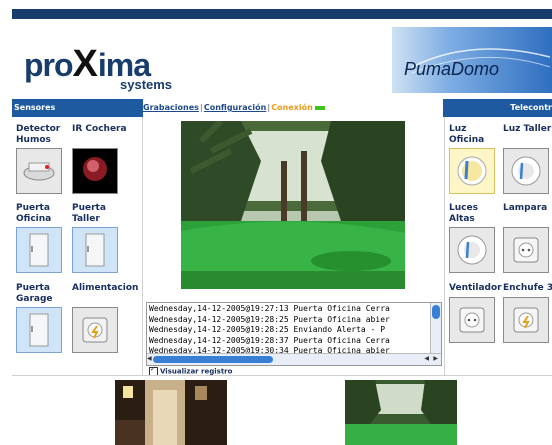 The height and width of the screenshot is (445, 552). I want to click on nav-menu: Grabaciones|Configuración|Conexión, so click(293, 108).